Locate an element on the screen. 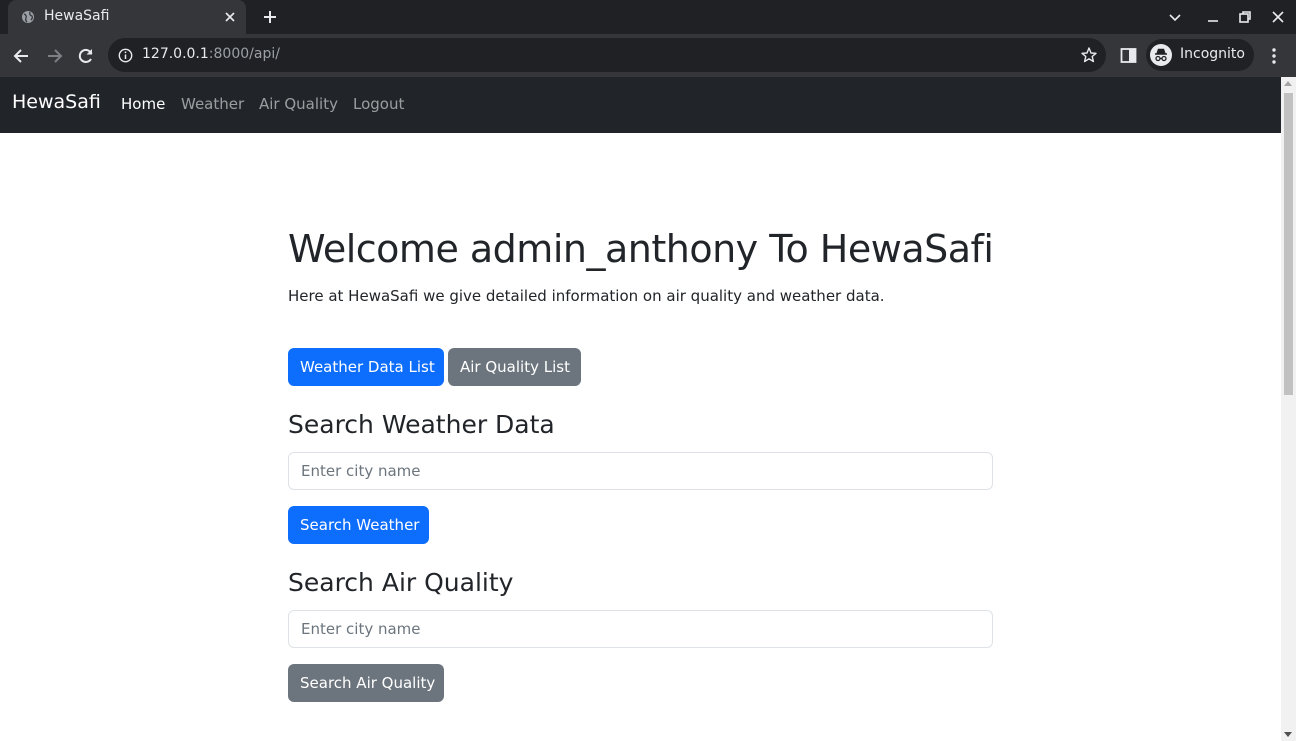  browser-toolbar: 127.0.0.1:8000/api/ Incognito is located at coordinates (648, 55).